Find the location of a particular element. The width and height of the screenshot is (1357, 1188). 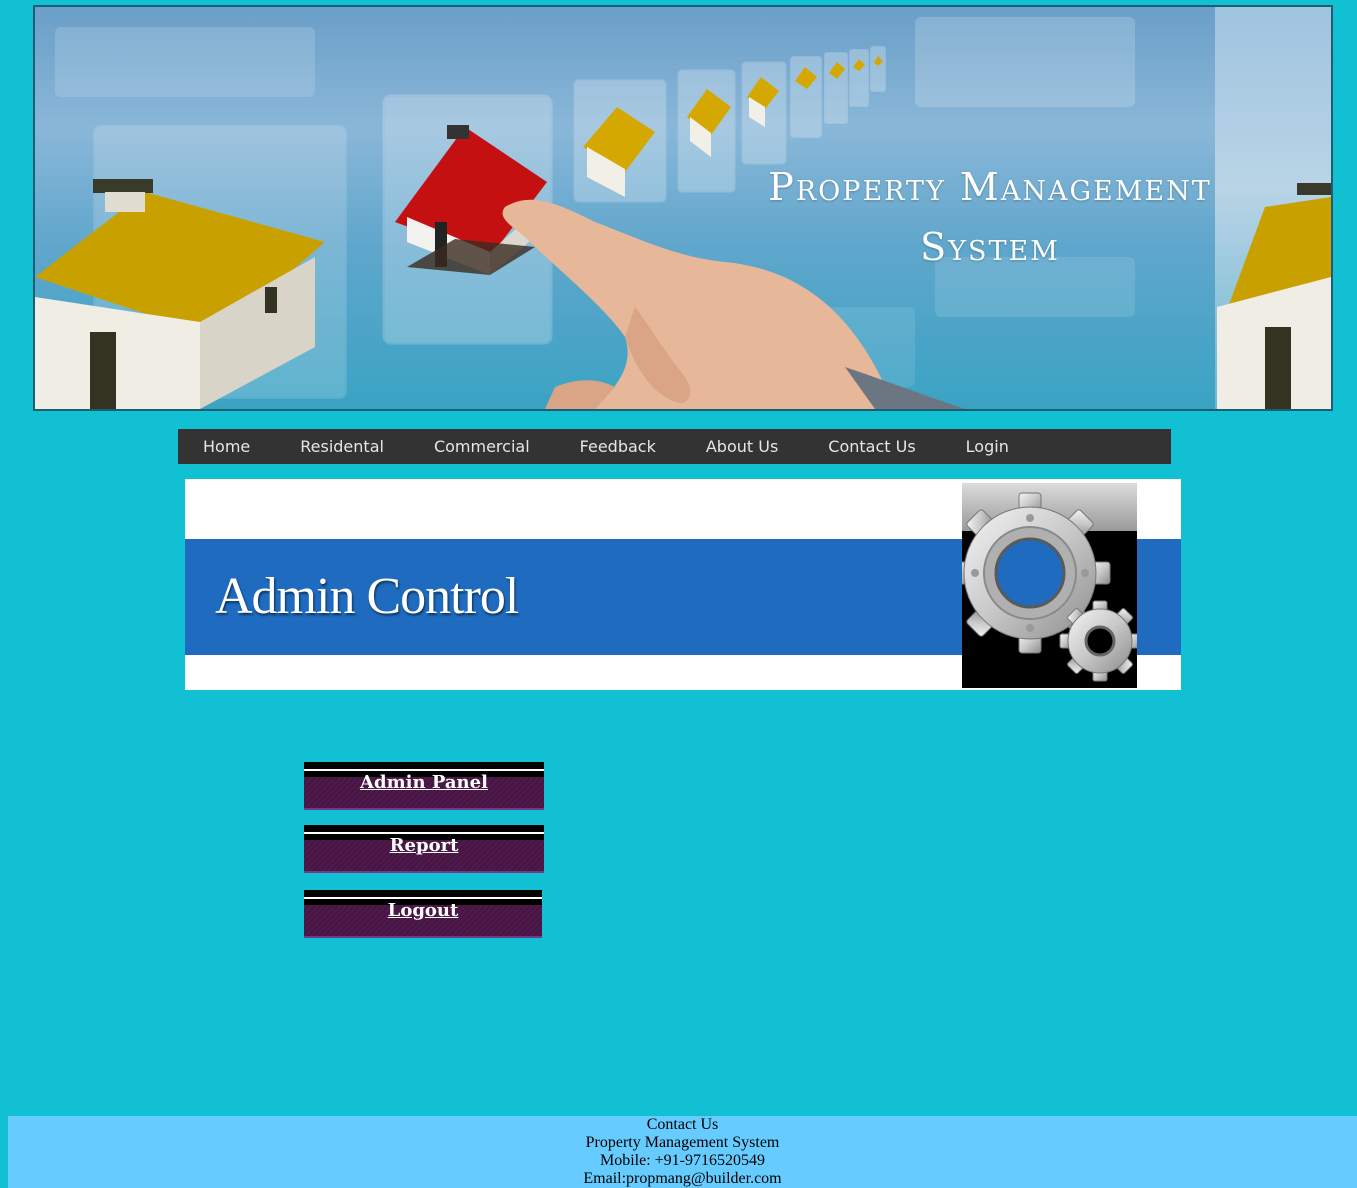

footer-email: Email:propmang@builder.com is located at coordinates (682, 1178).